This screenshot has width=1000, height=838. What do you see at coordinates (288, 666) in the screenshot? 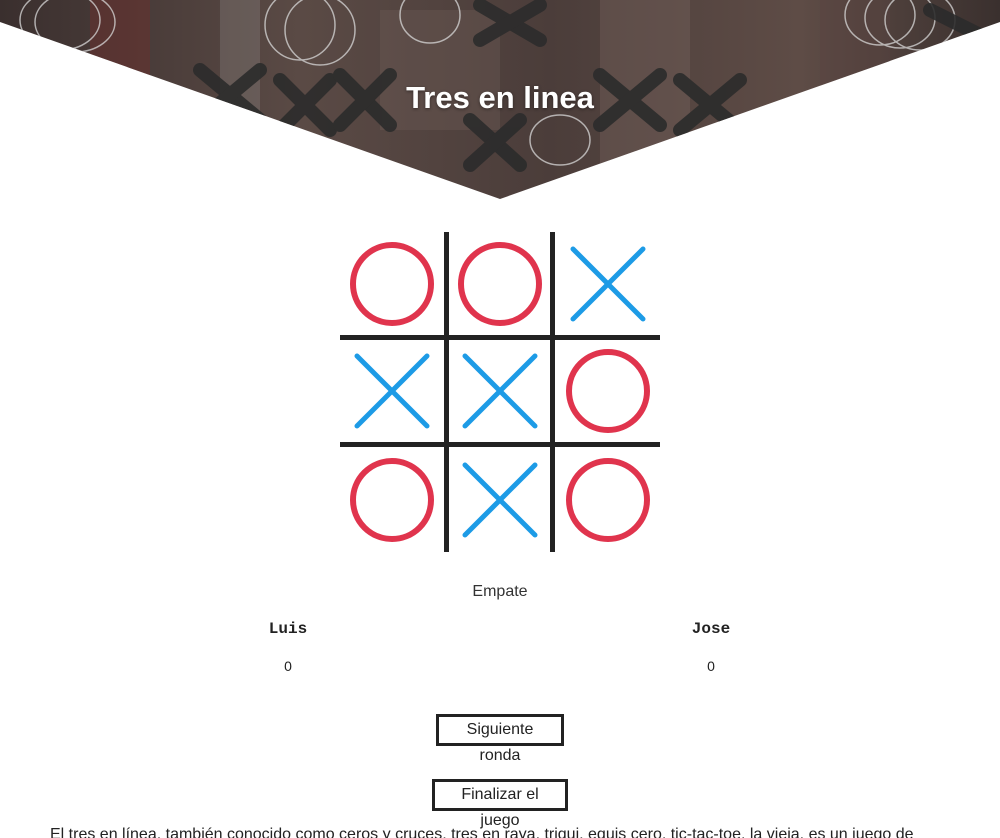
I see `player-1-score: 0` at bounding box center [288, 666].